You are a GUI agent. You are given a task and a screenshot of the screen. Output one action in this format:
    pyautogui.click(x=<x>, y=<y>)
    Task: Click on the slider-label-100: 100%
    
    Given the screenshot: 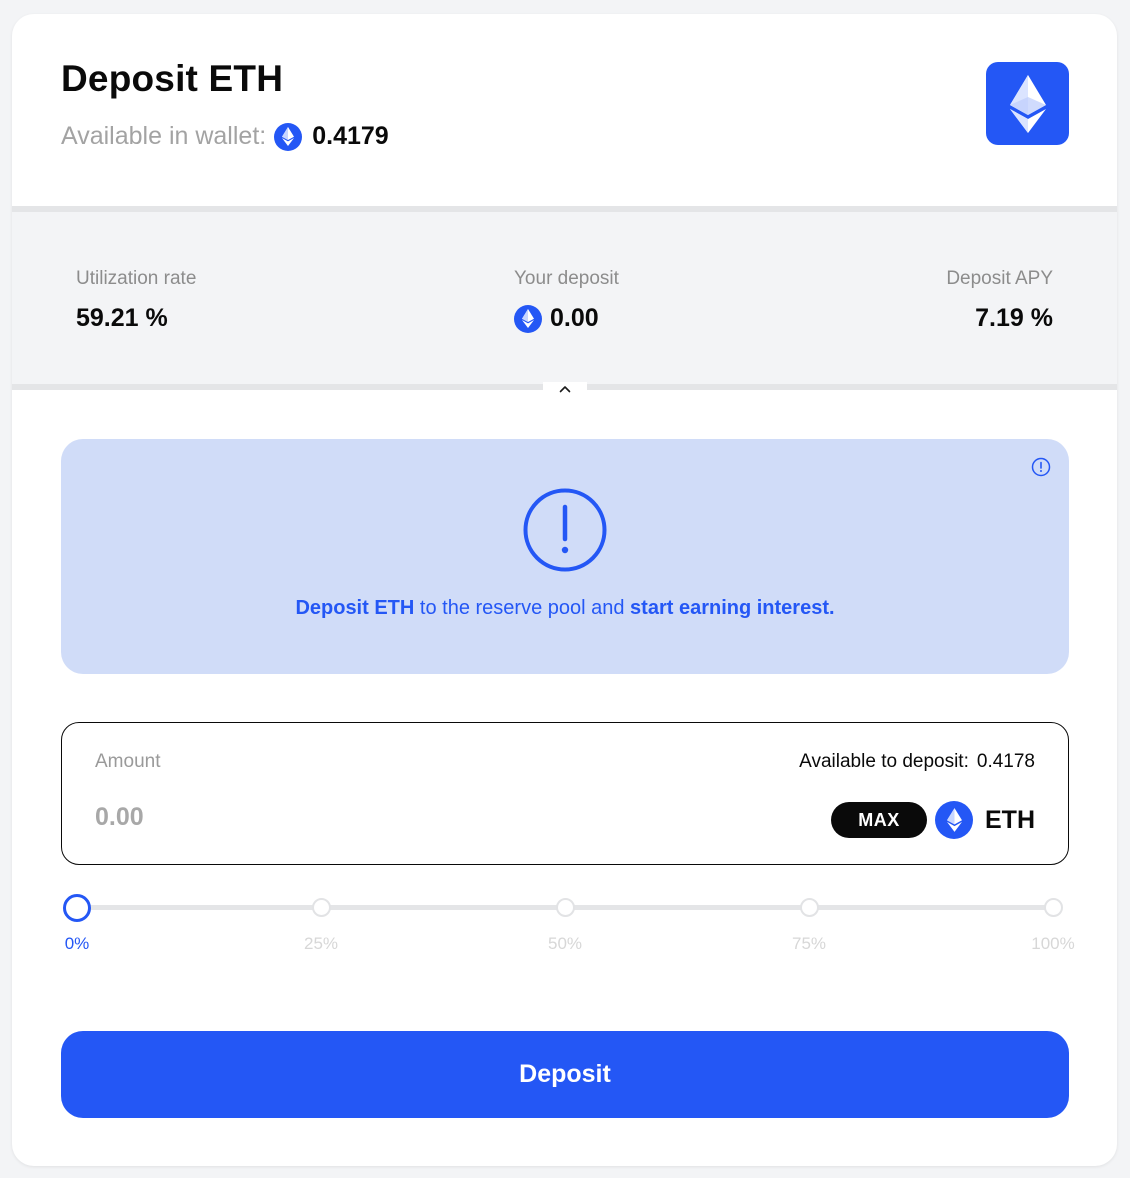 What is the action you would take?
    pyautogui.click(x=1052, y=944)
    